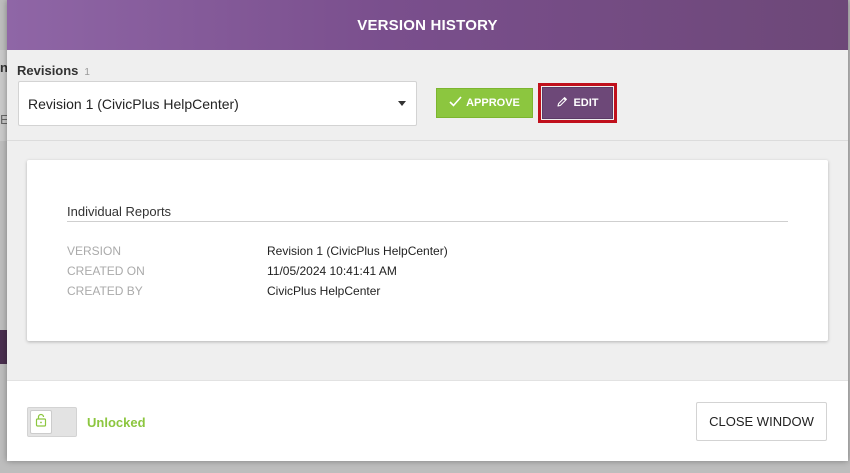 The image size is (850, 473). Describe the element at coordinates (133, 103) in the screenshot. I see `revision-select-value: Revision 1 (CivicPlus HelpCenter)` at that location.